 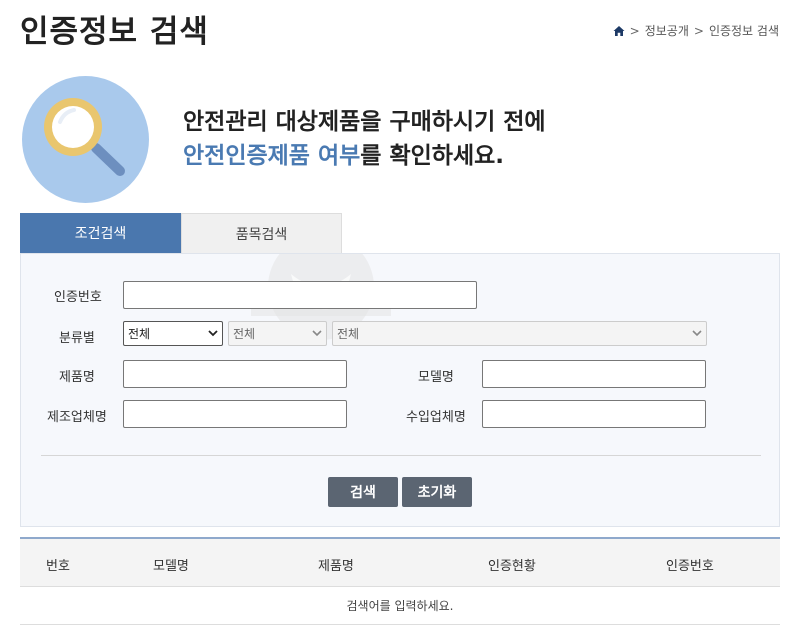 I want to click on results-table: 번호 모델명 제품명 인증현황 인증번호 검색어를 입력하세요., so click(x=400, y=581).